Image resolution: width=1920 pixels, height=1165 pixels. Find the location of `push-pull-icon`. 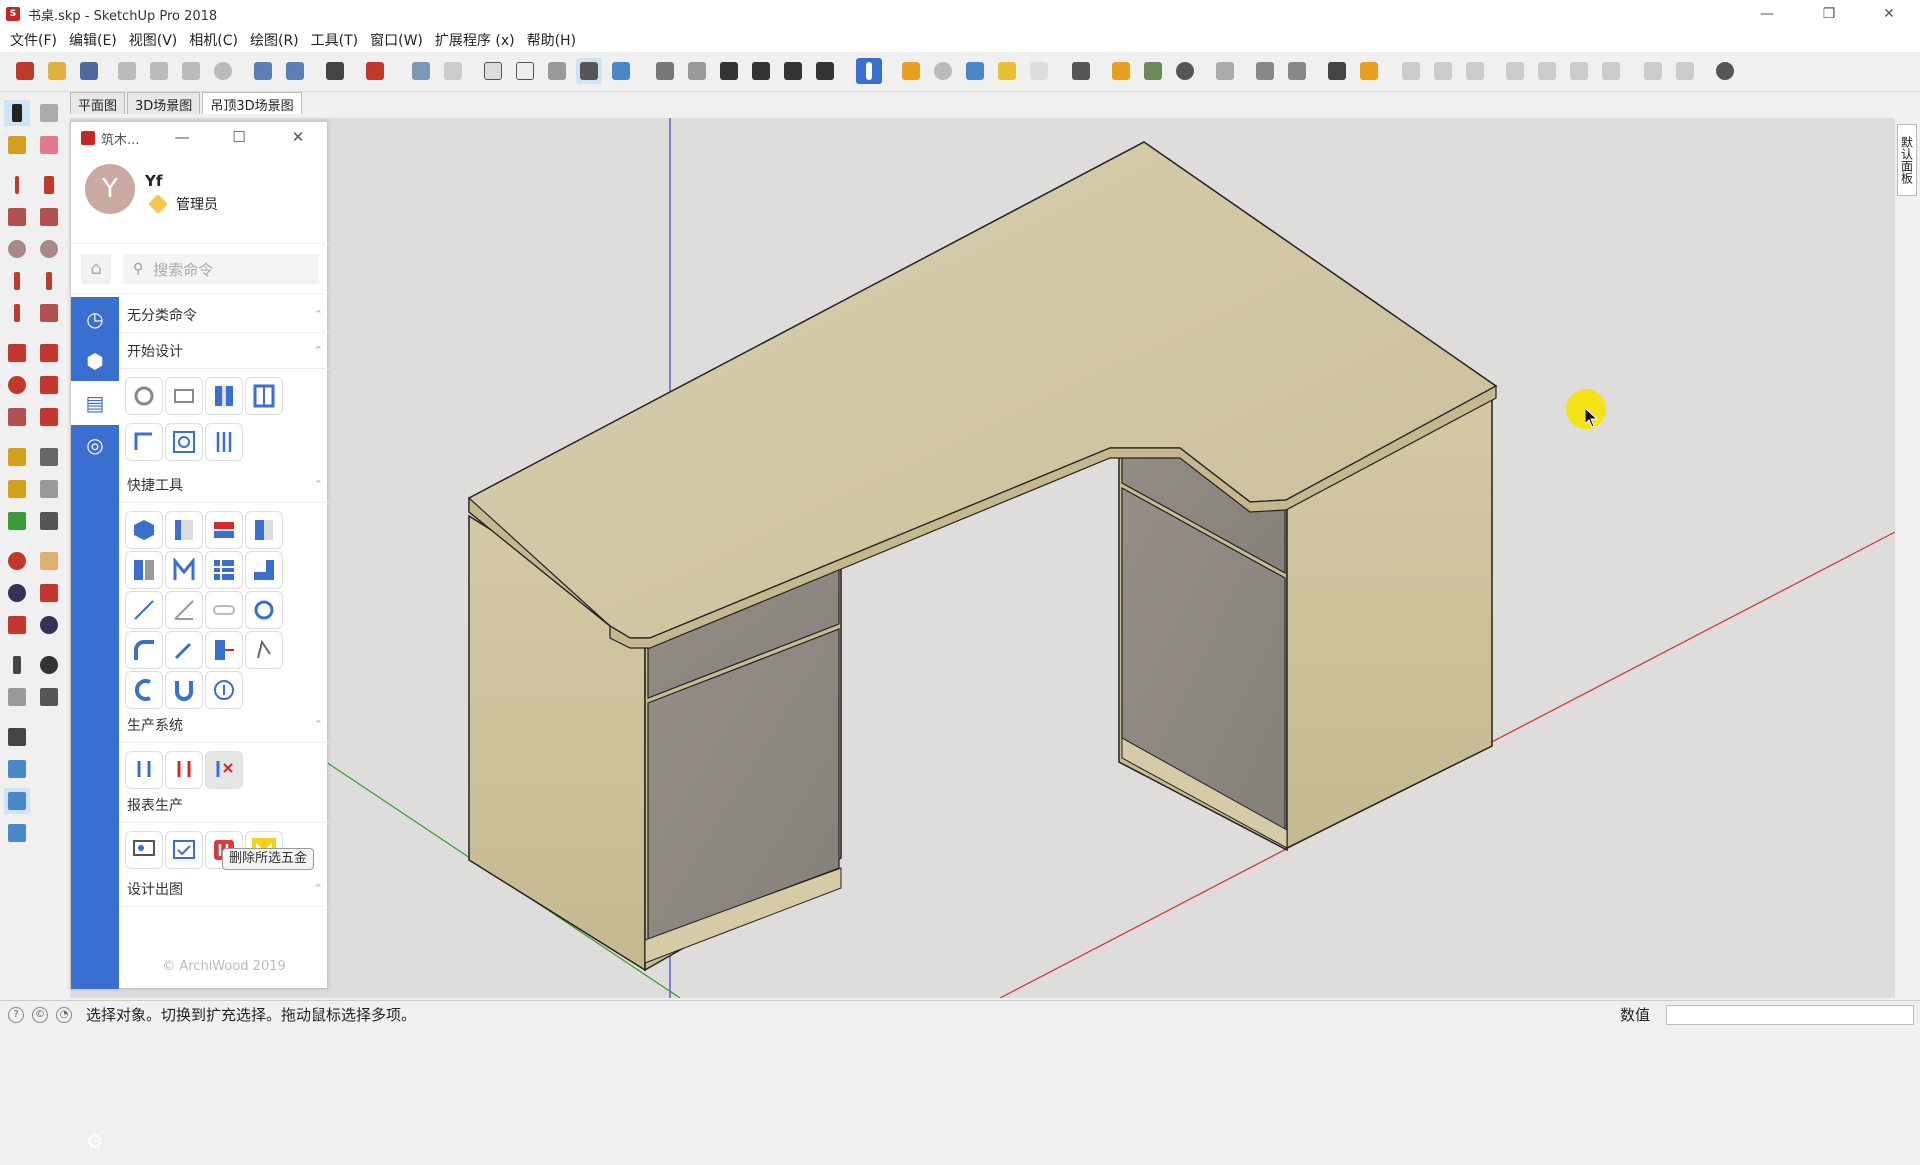

push-pull-icon is located at coordinates (49, 353).